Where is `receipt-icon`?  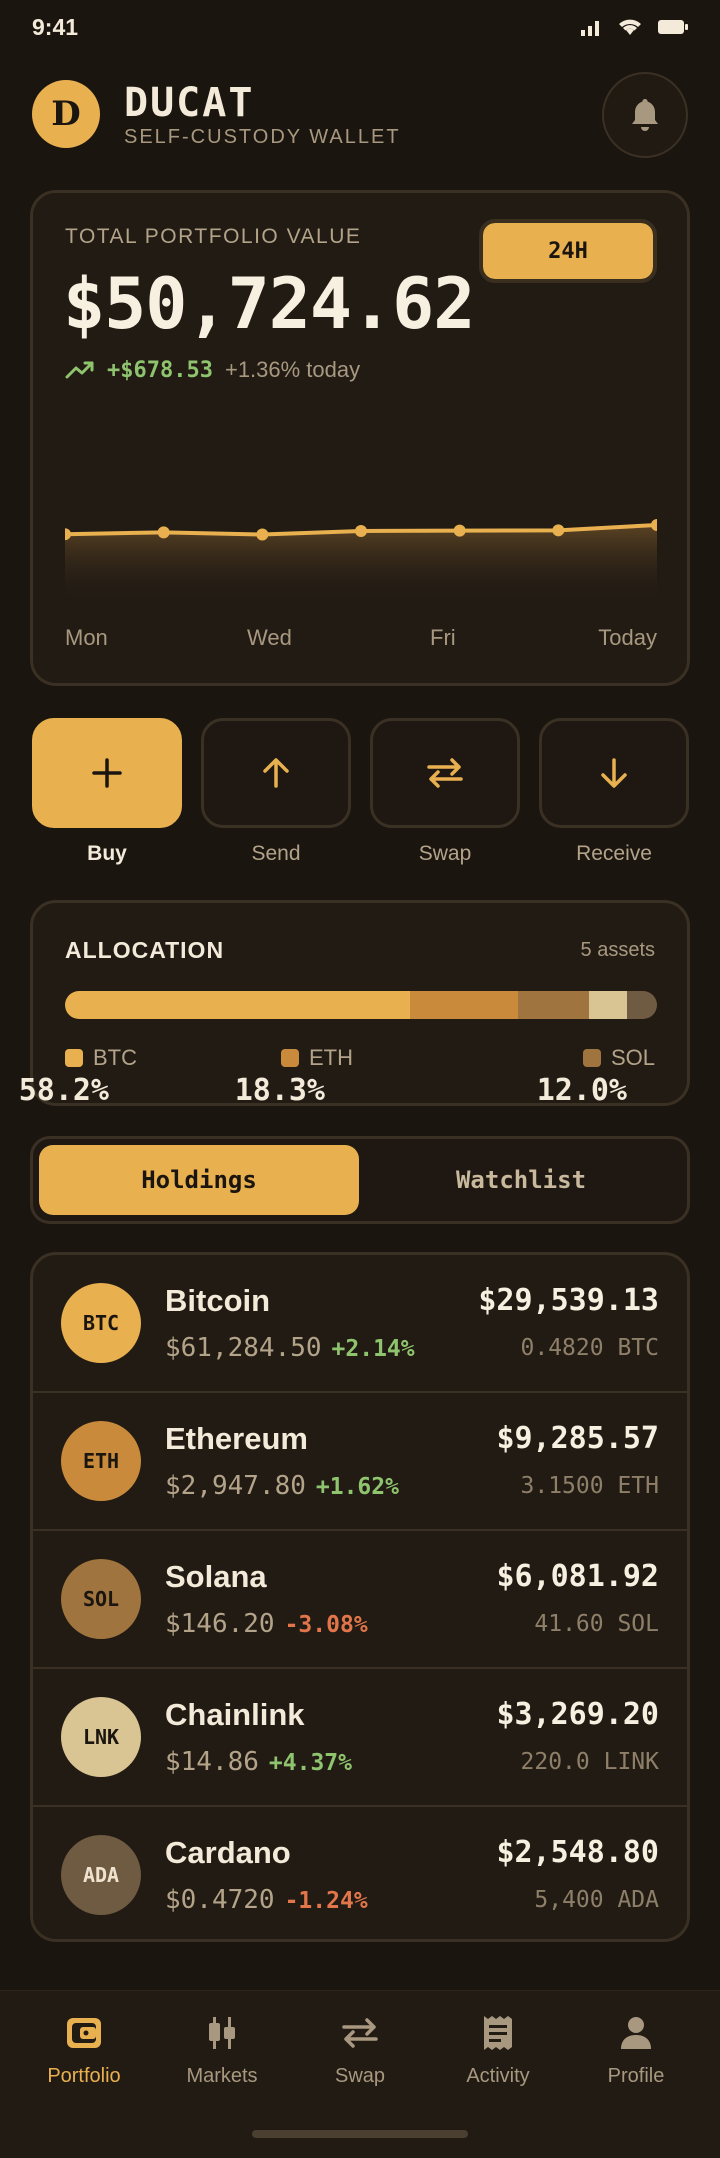
receipt-icon is located at coordinates (498, 2033).